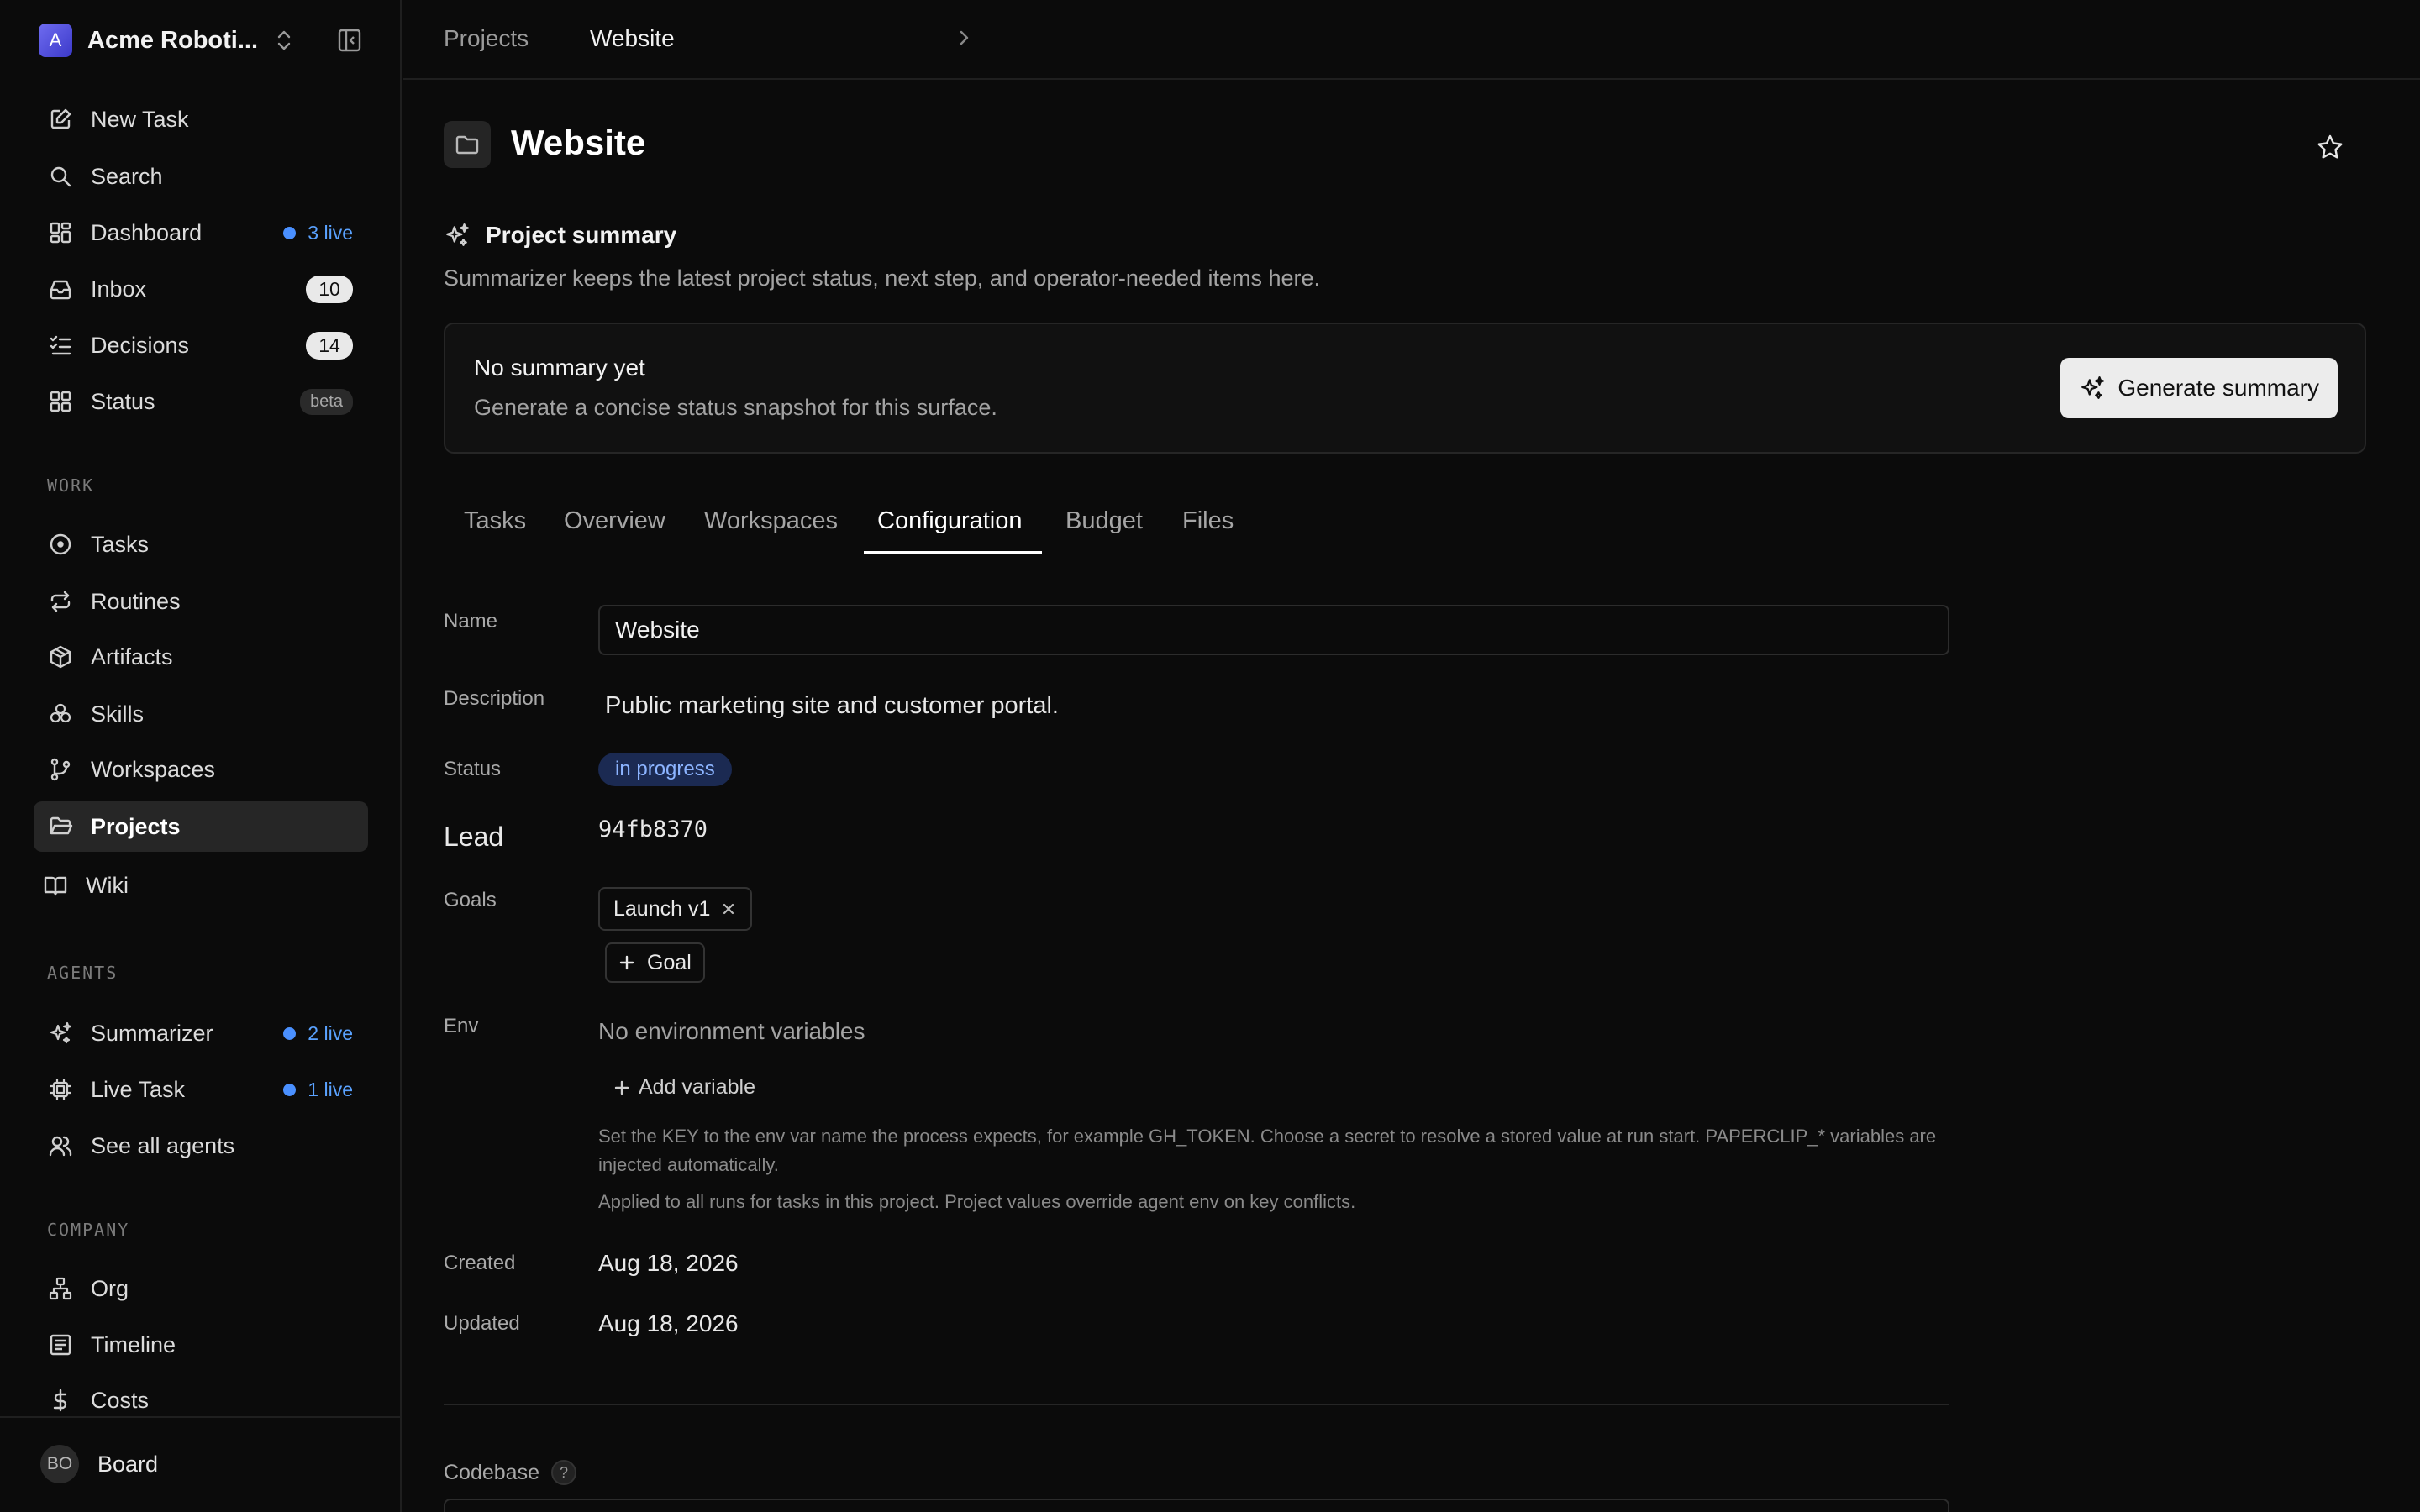  Describe the element at coordinates (71, 485) in the screenshot. I see `section-label-work: WORK` at that location.